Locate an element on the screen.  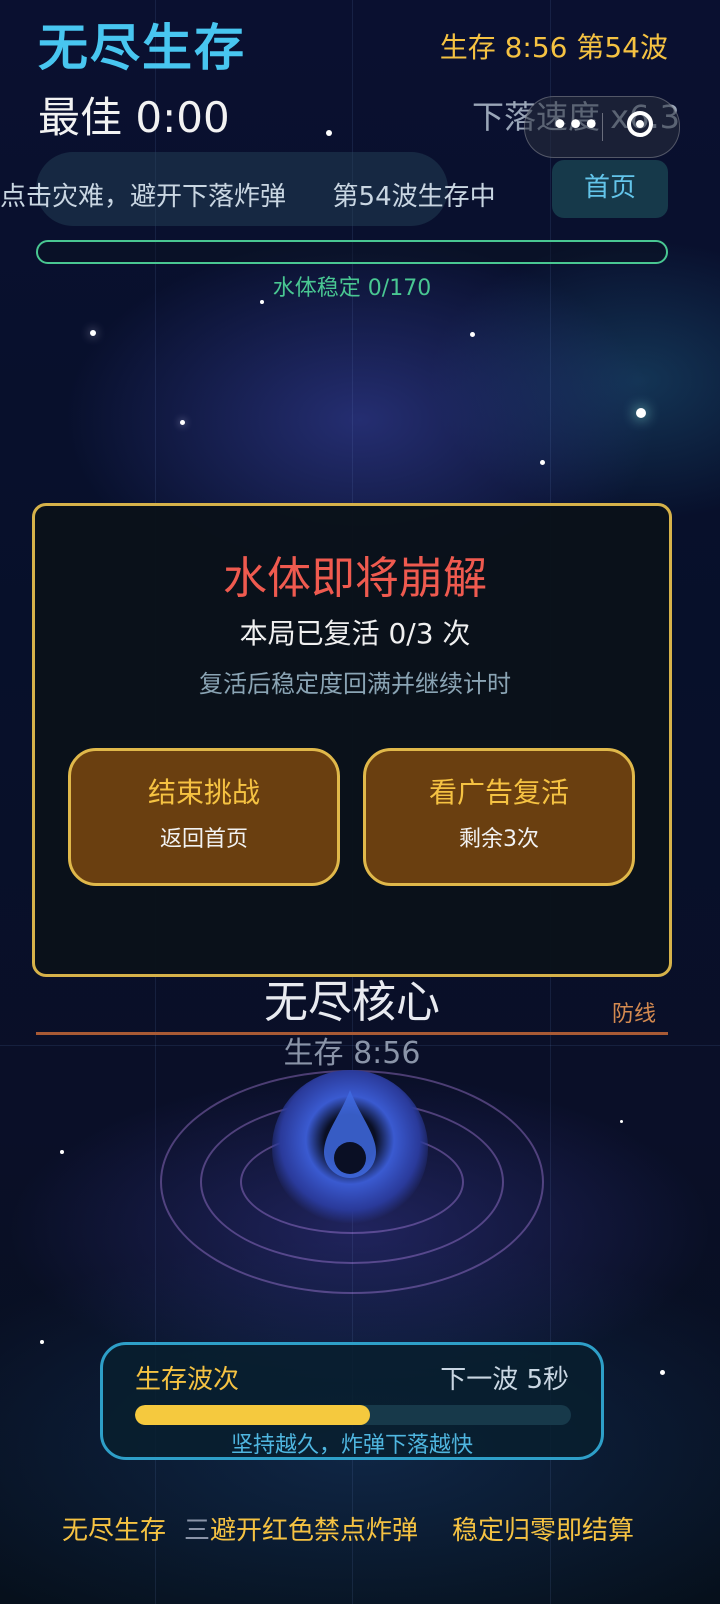
stability-bar is located at coordinates (352, 252).